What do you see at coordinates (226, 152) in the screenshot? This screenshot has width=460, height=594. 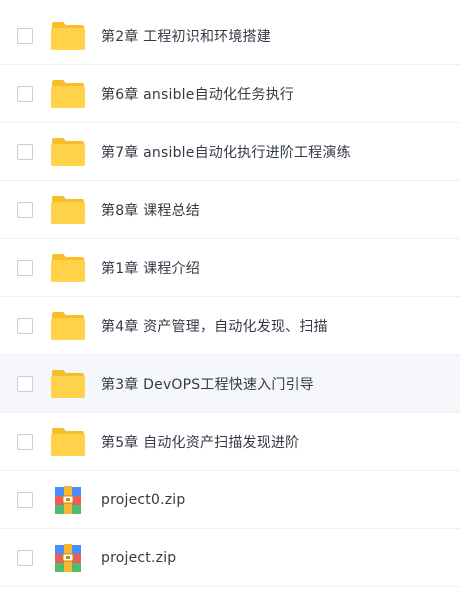 I see `file-name: 第7章 ansible自动化执行进阶工程演练` at bounding box center [226, 152].